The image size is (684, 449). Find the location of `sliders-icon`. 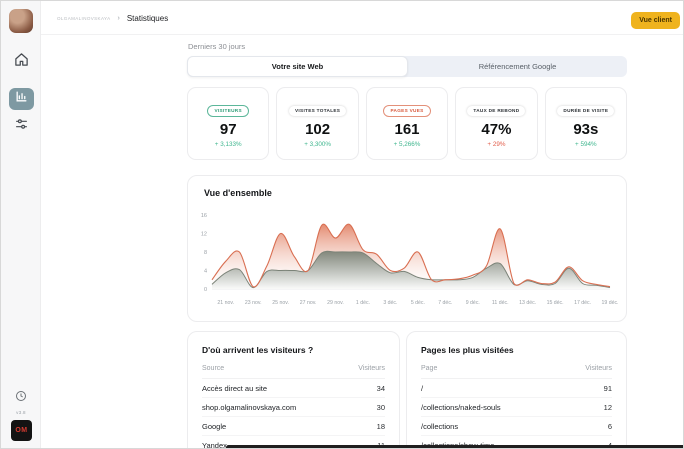

sliders-icon is located at coordinates (21, 126).